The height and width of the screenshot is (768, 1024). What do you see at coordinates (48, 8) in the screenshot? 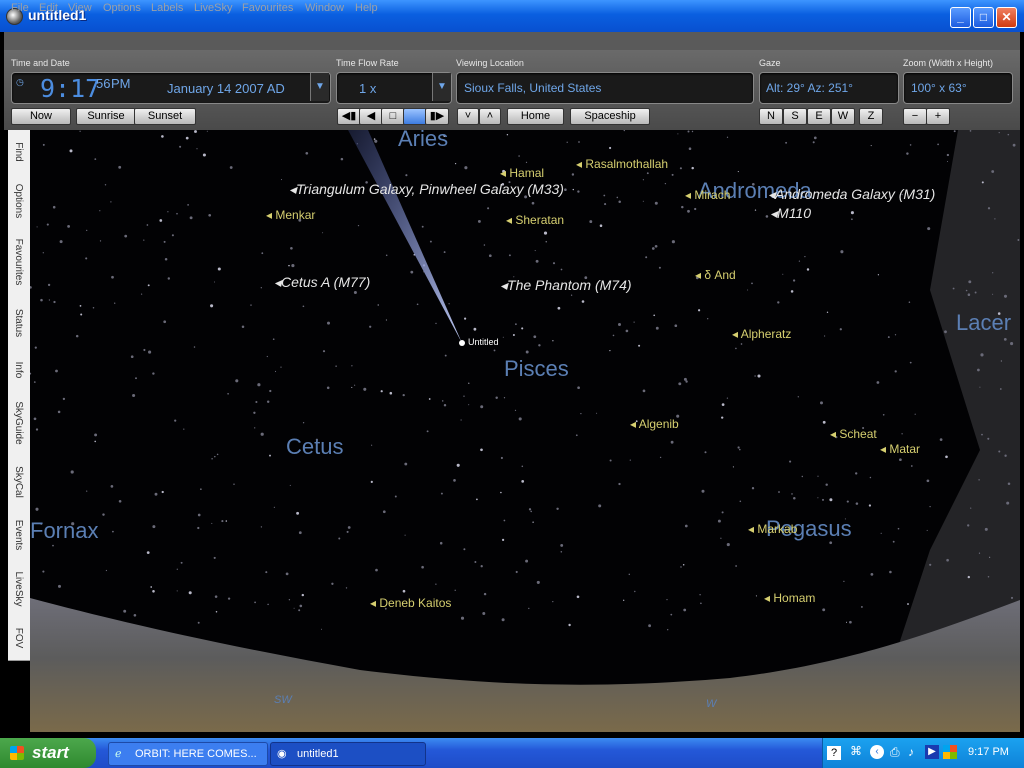
I see `menu-edit: Edit` at bounding box center [48, 8].